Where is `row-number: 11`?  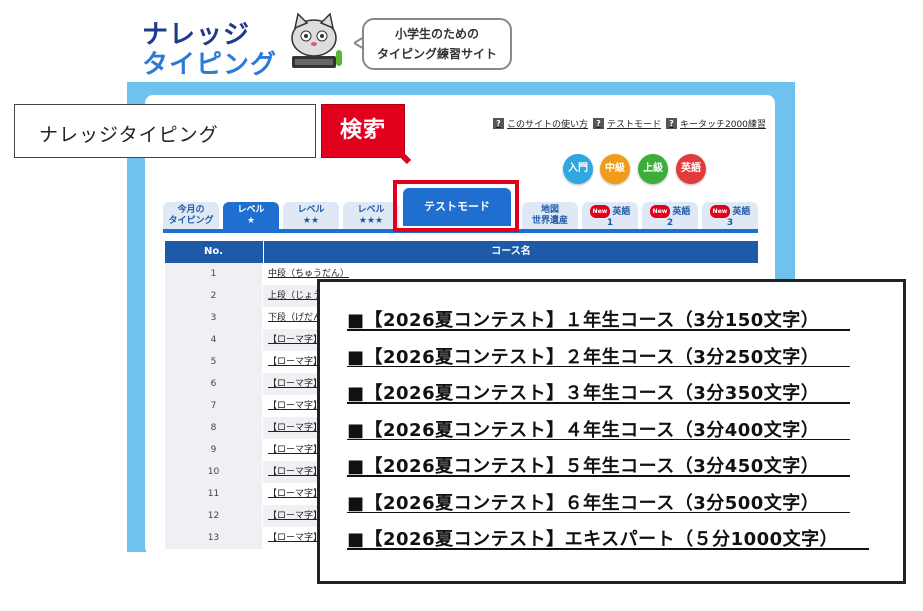
row-number: 11 is located at coordinates (213, 494).